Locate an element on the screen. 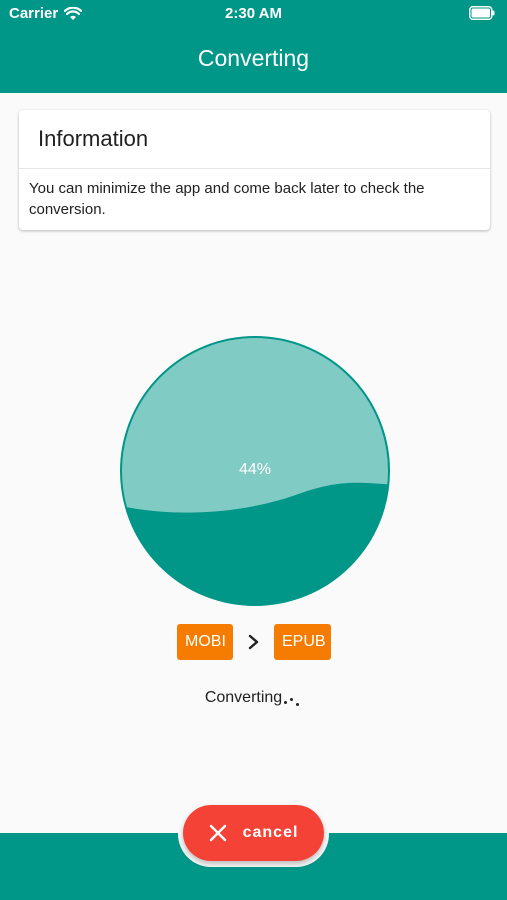 The image size is (507, 900). conversion-status-label: Converting is located at coordinates (243, 697).